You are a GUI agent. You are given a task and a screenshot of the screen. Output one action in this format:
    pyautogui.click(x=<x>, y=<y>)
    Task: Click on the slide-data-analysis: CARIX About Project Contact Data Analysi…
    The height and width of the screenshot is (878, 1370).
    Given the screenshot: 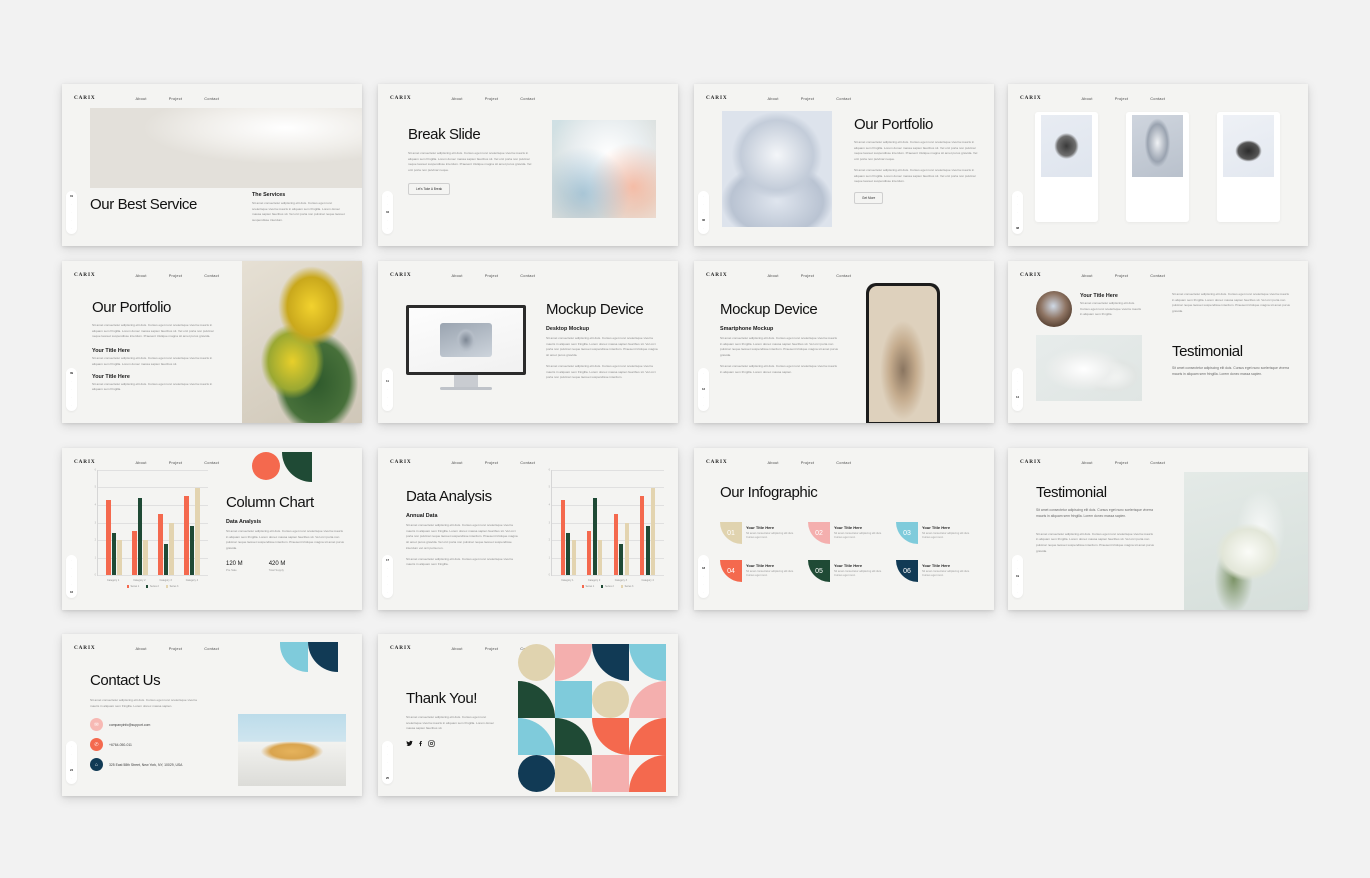 What is the action you would take?
    pyautogui.click(x=528, y=529)
    